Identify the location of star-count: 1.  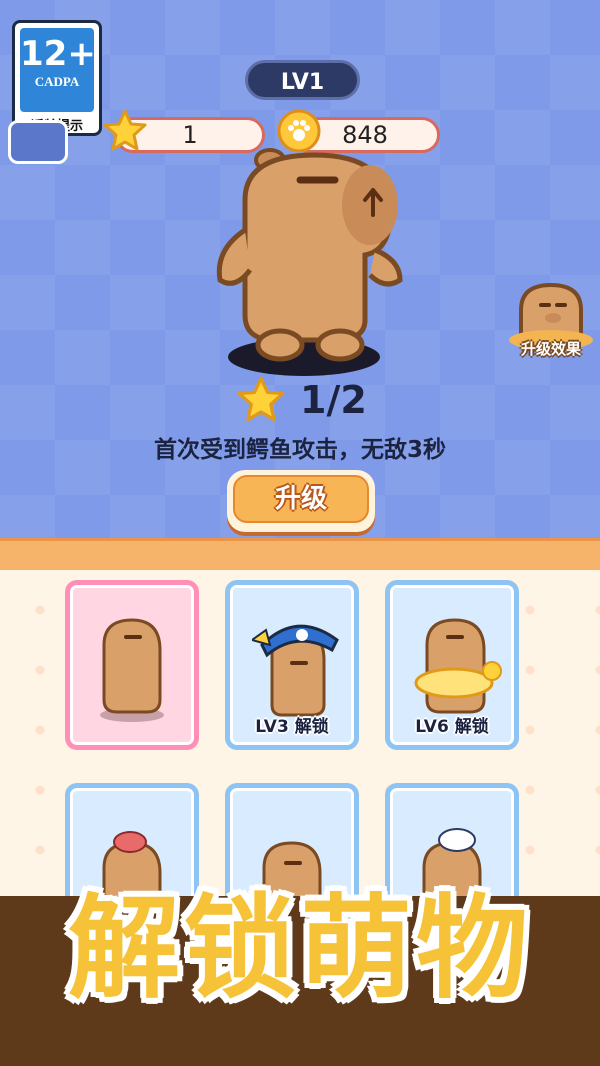
(190, 135).